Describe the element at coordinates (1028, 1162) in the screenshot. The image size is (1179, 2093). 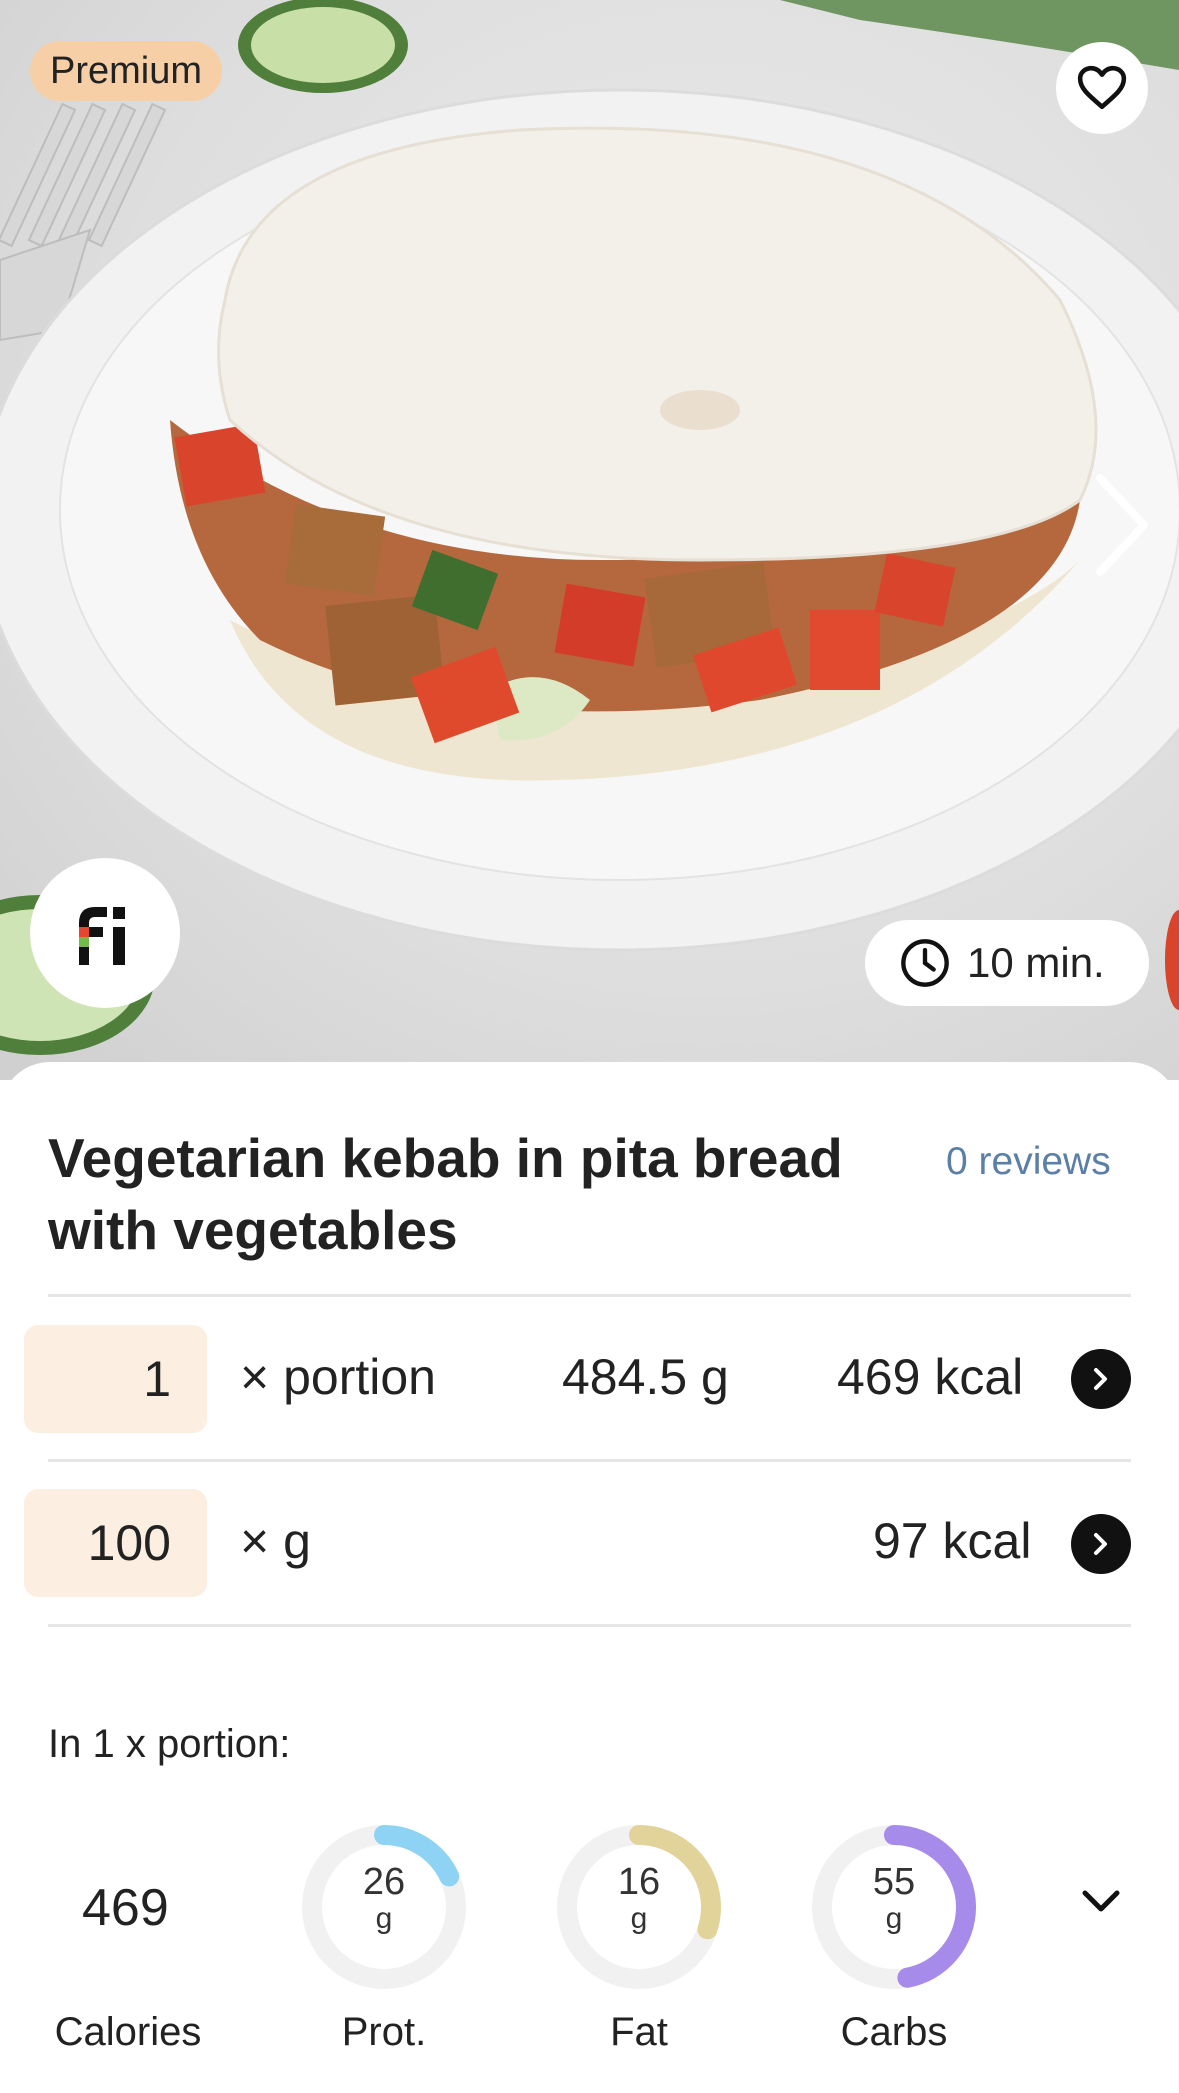
I see `reviews-link: 0 reviews` at that location.